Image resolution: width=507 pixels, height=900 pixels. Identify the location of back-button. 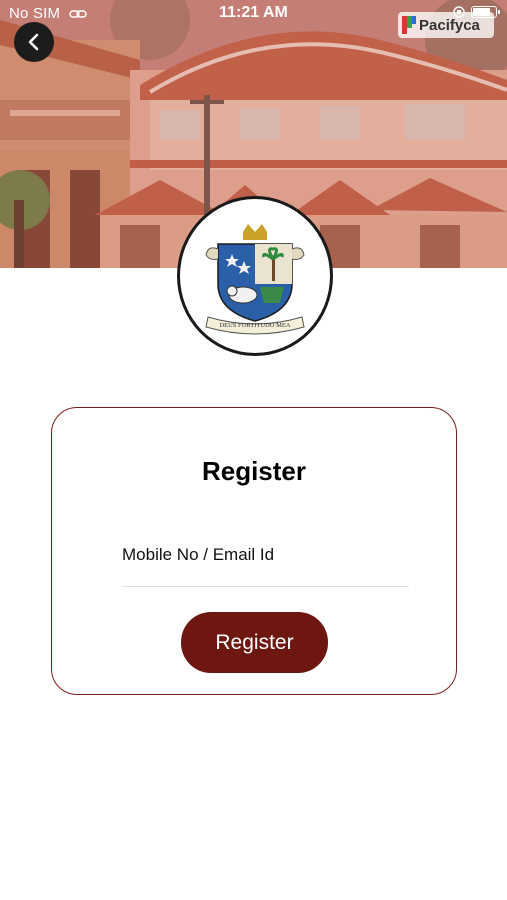
(34, 42).